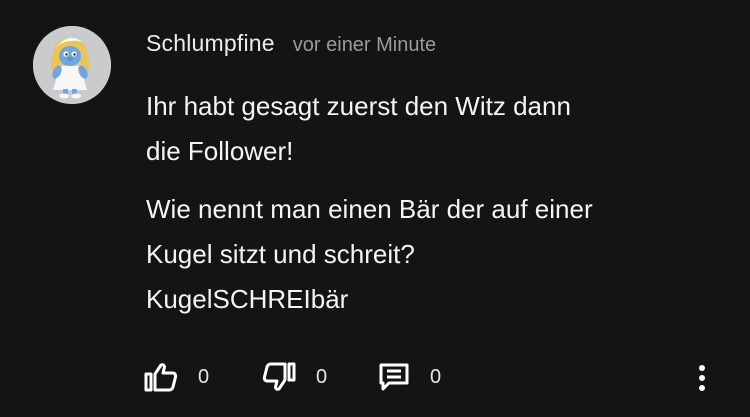 The width and height of the screenshot is (750, 417). I want to click on thumbs-up-icon, so click(161, 377).